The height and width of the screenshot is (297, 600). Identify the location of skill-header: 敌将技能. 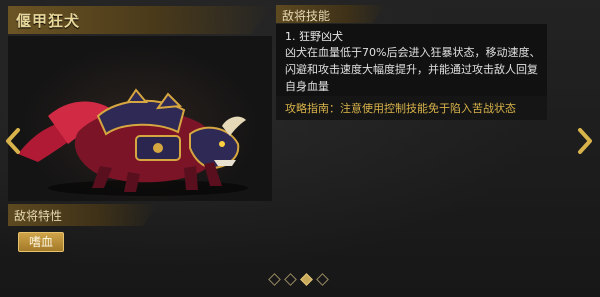
(331, 14).